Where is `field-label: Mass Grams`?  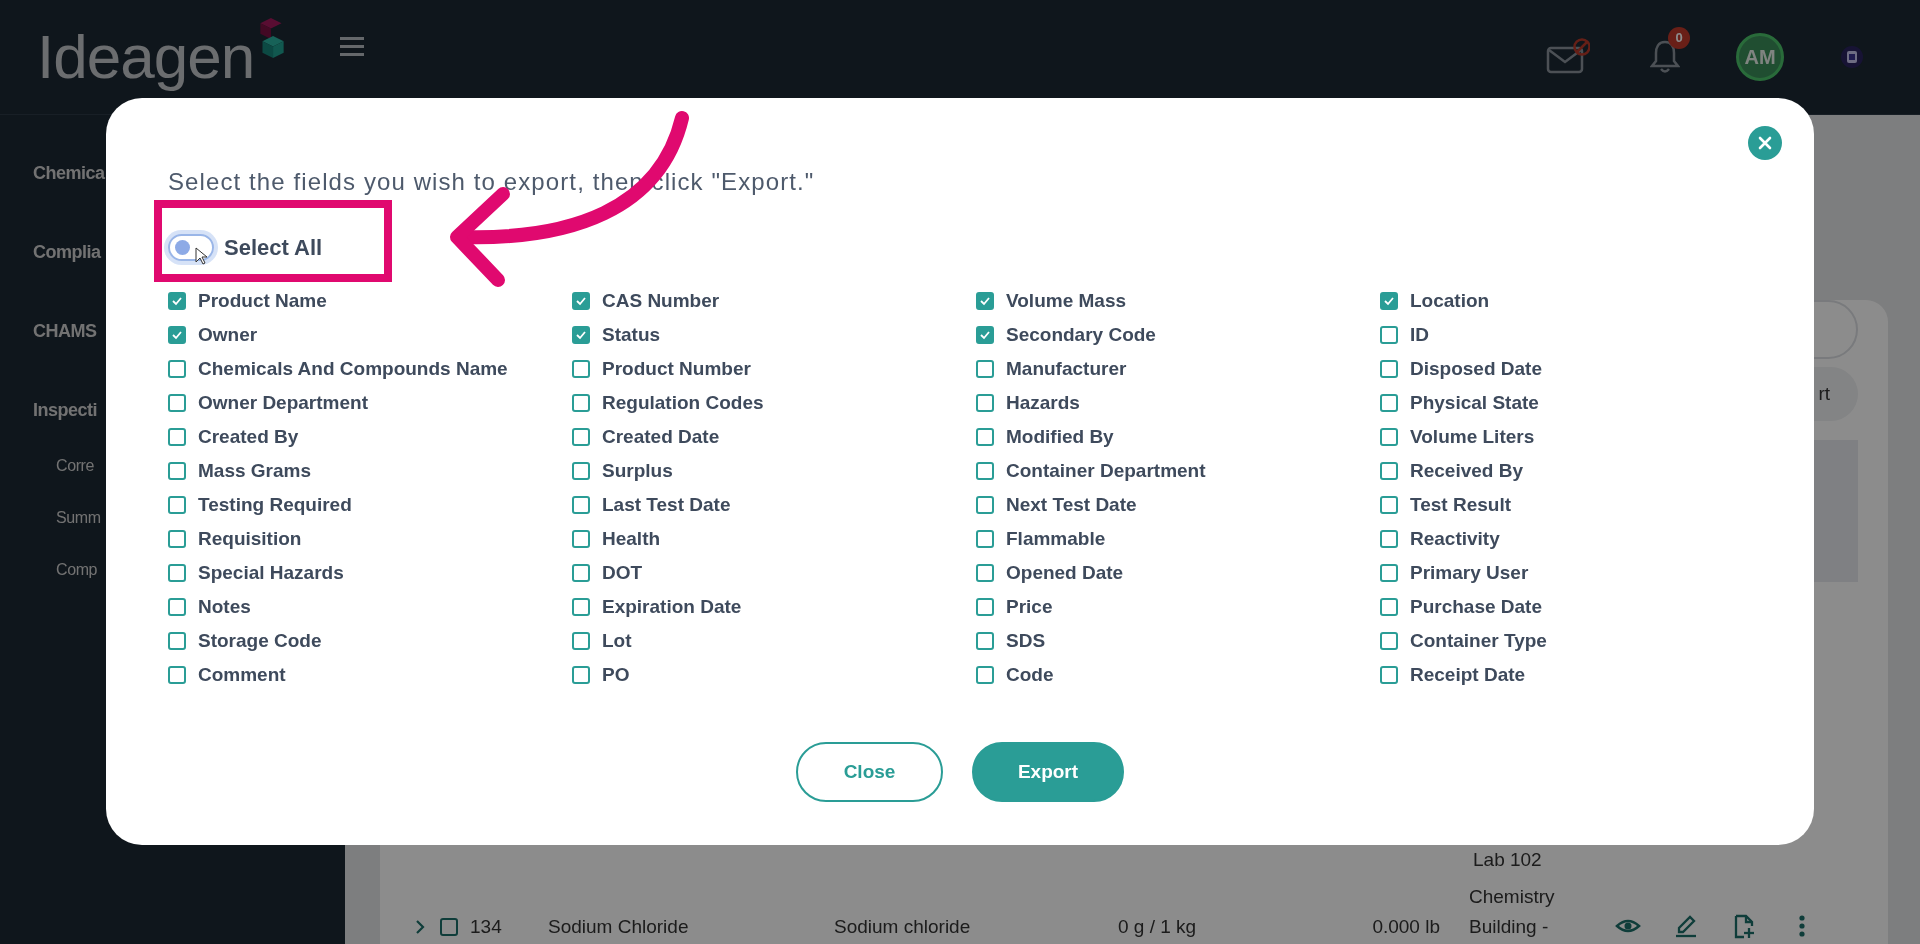 field-label: Mass Grams is located at coordinates (254, 470).